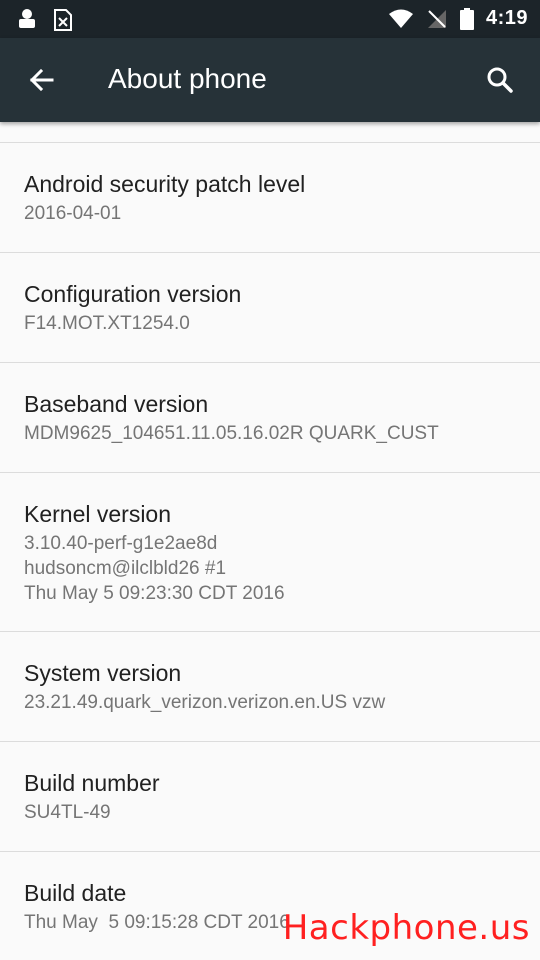 The height and width of the screenshot is (960, 540). I want to click on list-item-configuration-version: Configuration version F14.MOT.XT1254.0, so click(270, 308).